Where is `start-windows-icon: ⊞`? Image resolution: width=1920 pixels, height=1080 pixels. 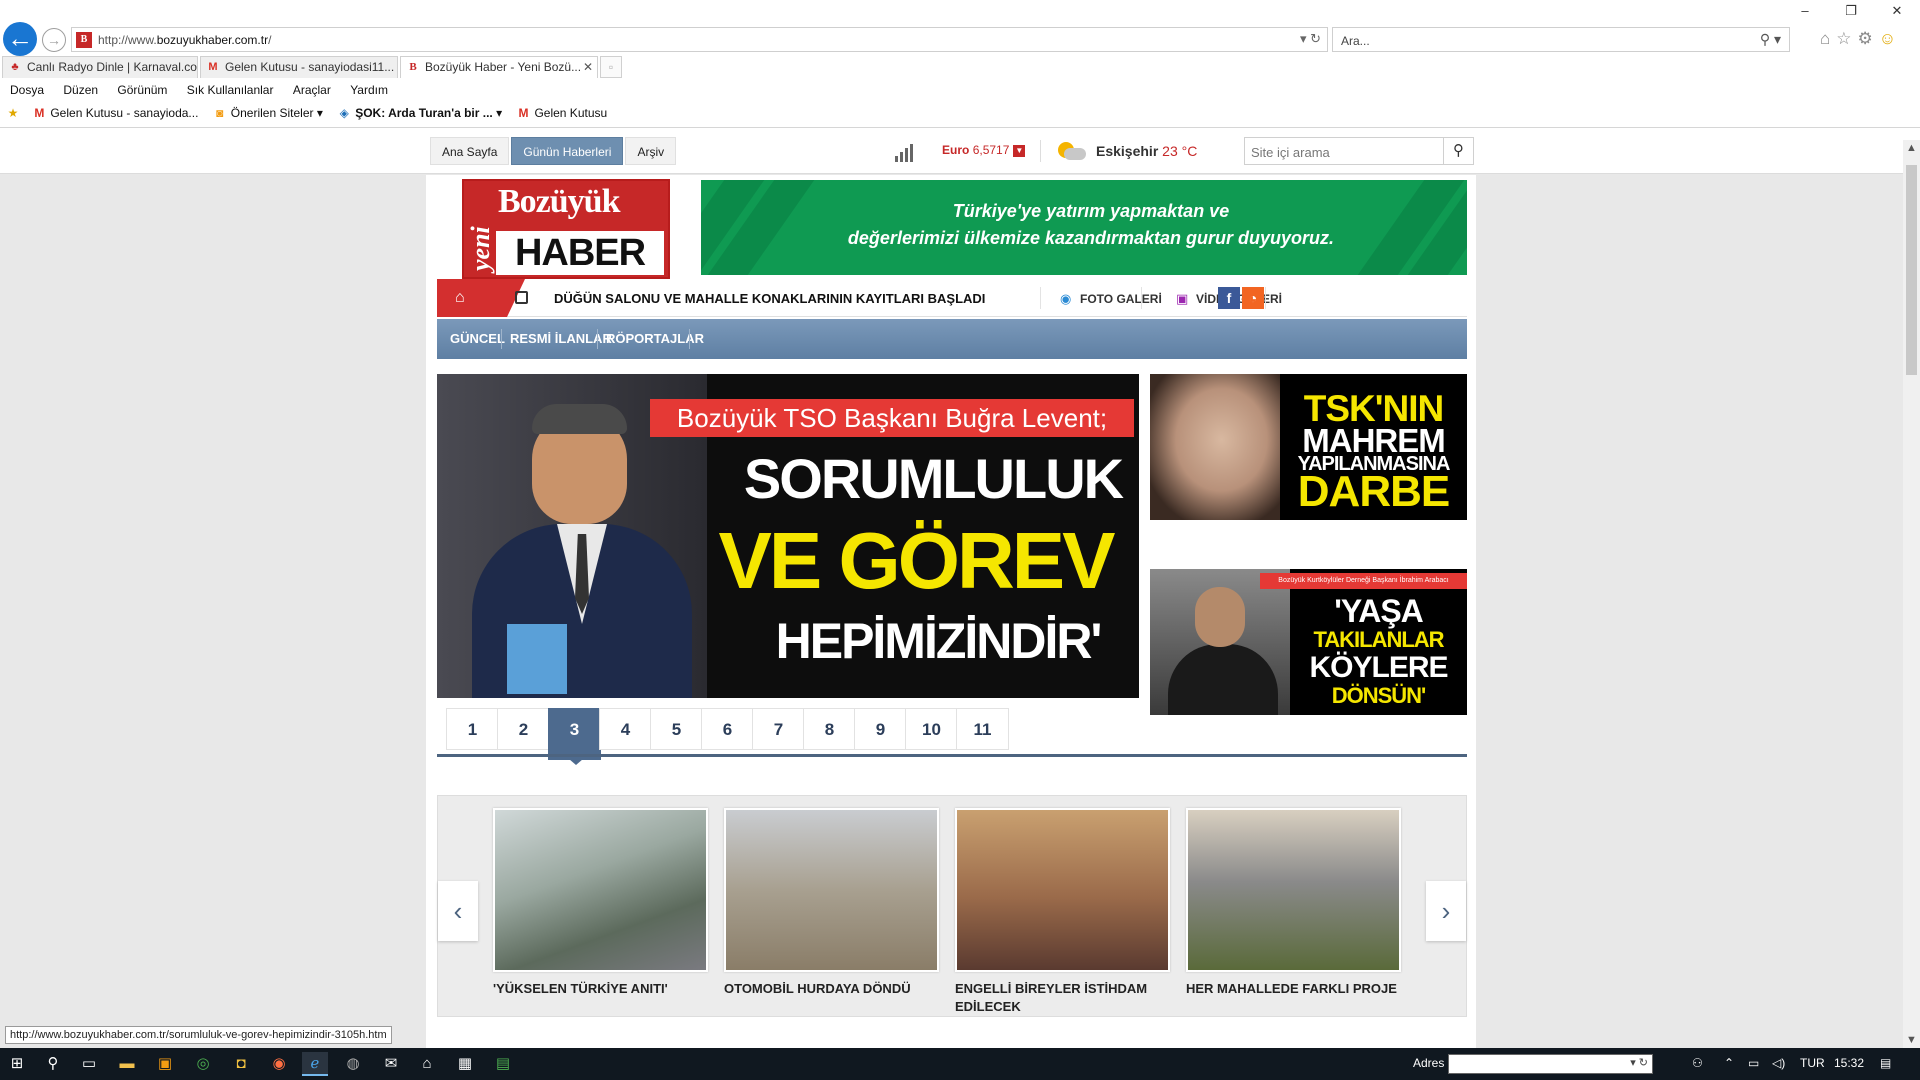
start-windows-icon: ⊞ is located at coordinates (17, 1064).